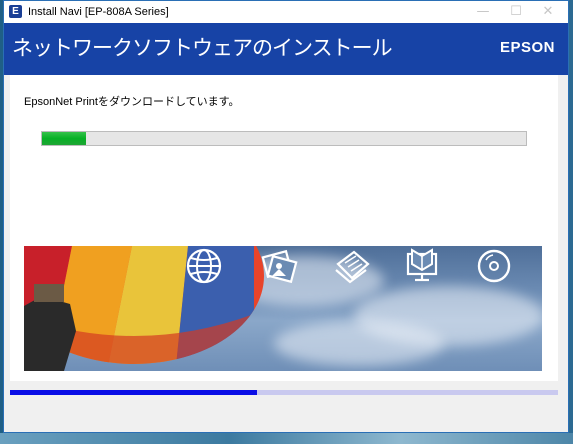 The height and width of the screenshot is (444, 573). Describe the element at coordinates (548, 12) in the screenshot. I see `close-button: ✕` at that location.